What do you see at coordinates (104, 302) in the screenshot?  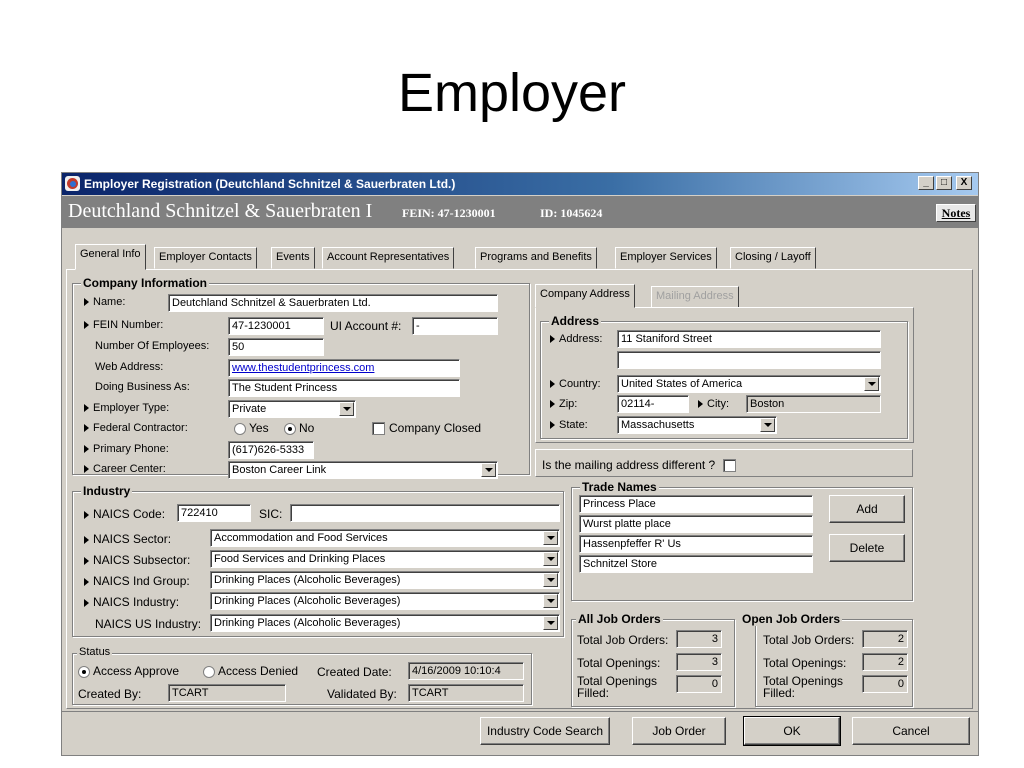 I see `name-label: Name:` at bounding box center [104, 302].